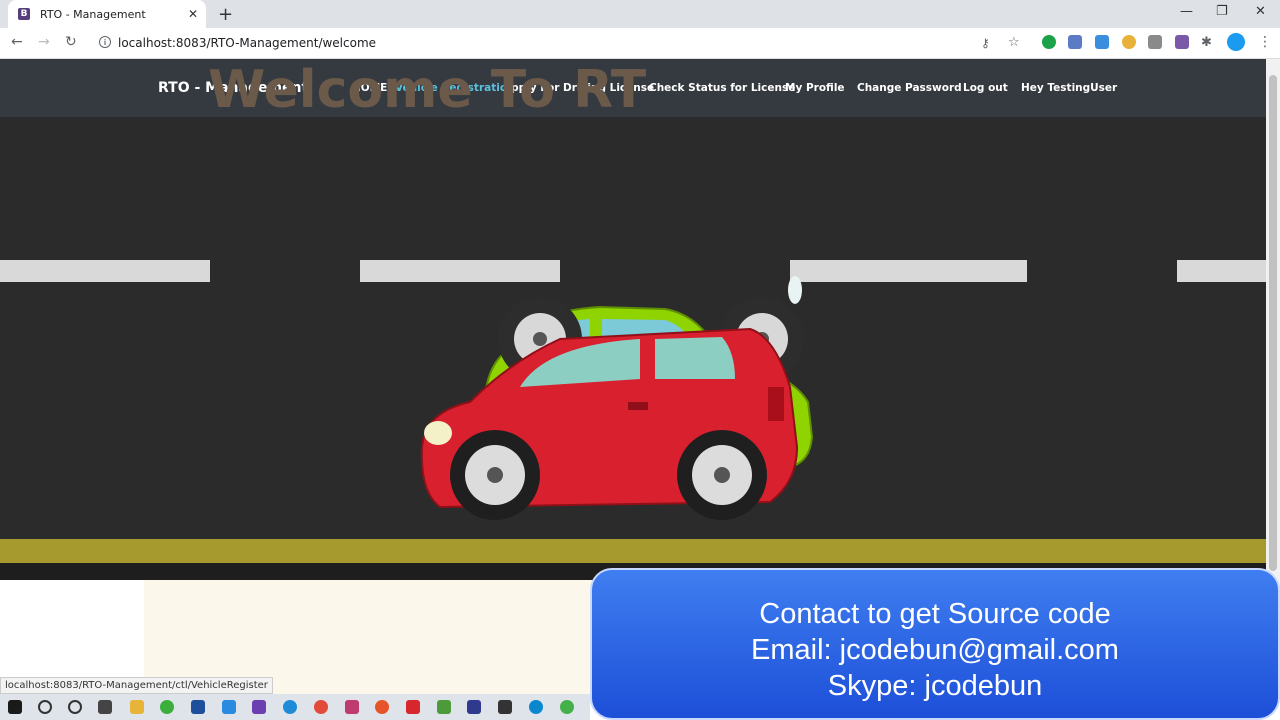 This screenshot has height=720, width=1280. What do you see at coordinates (1260, 11) in the screenshot?
I see `close-window-icon: ✕` at bounding box center [1260, 11].